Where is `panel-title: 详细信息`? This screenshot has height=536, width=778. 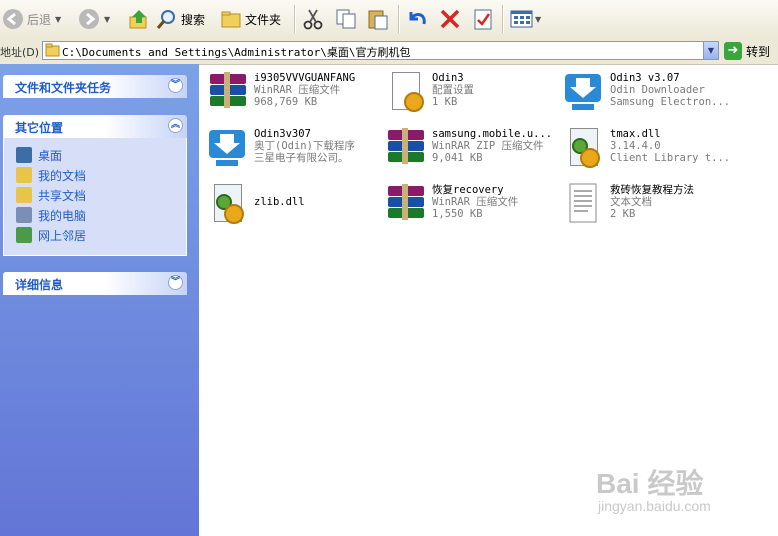
panel-title: 详细信息 is located at coordinates (39, 285).